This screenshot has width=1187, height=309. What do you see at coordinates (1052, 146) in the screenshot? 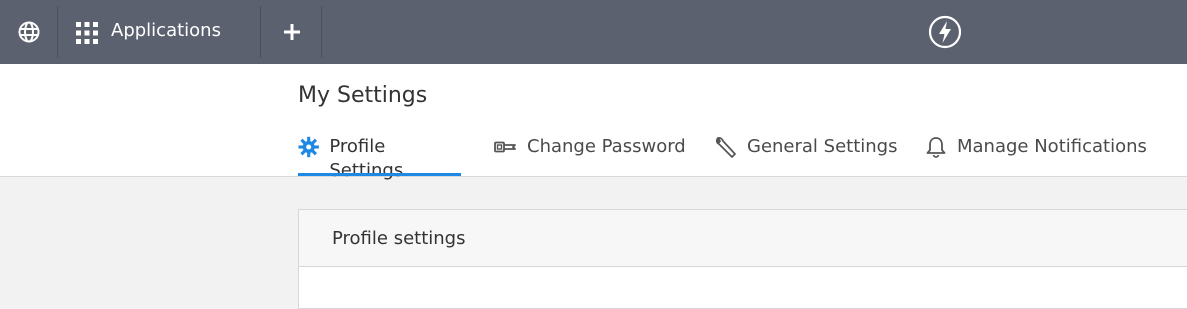
I see `tab-label: Manage Notifications` at bounding box center [1052, 146].